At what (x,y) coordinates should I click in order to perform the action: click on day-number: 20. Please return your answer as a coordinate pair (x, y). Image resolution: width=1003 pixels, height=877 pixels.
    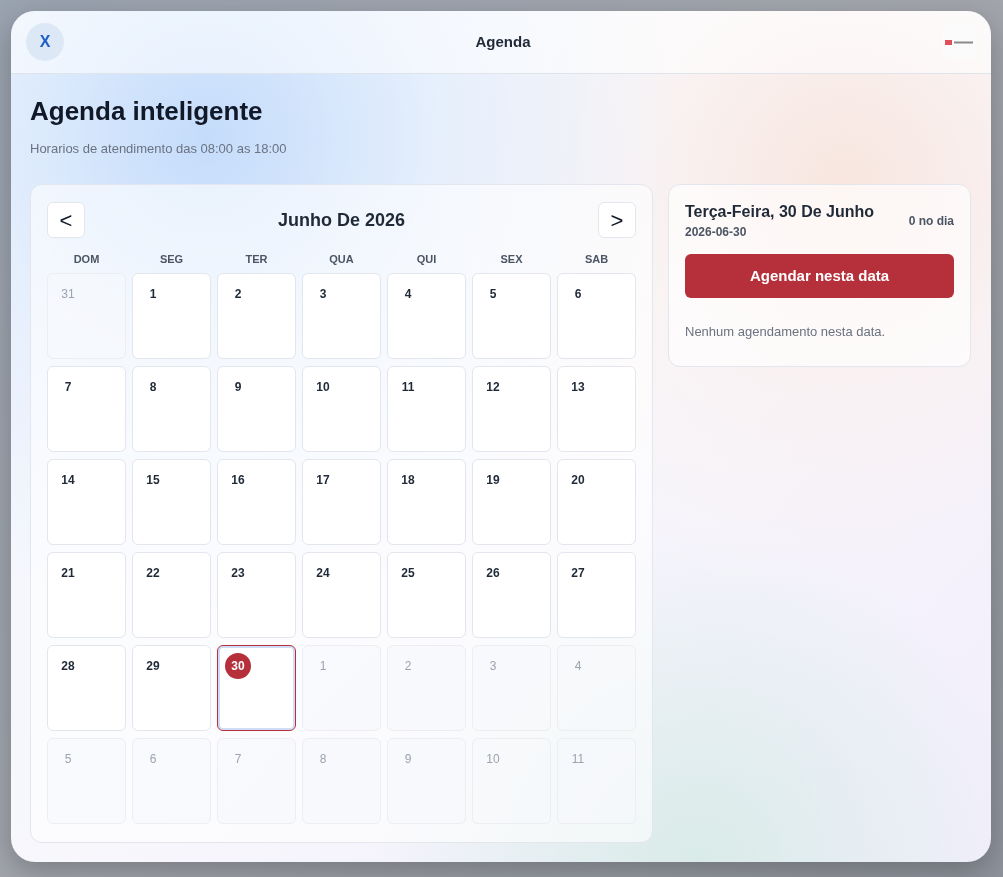
    Looking at the image, I should click on (578, 480).